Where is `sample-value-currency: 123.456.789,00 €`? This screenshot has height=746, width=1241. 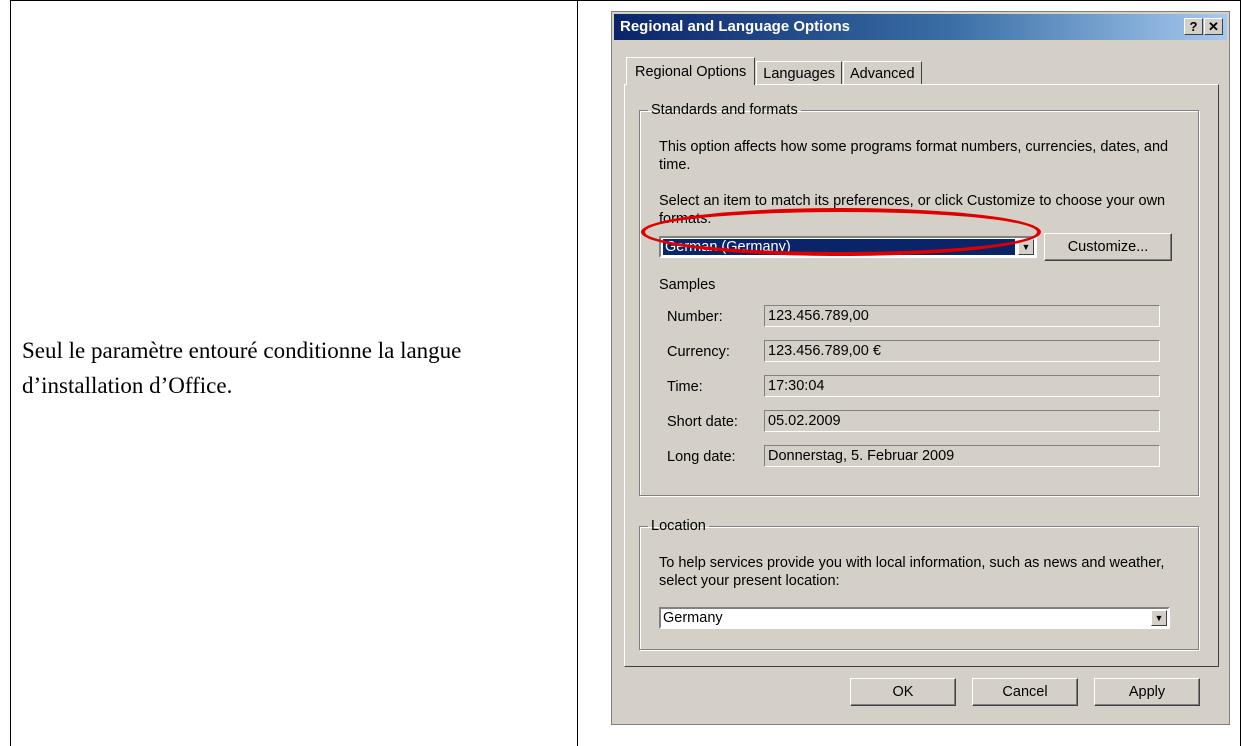
sample-value-currency: 123.456.789,00 € is located at coordinates (962, 351).